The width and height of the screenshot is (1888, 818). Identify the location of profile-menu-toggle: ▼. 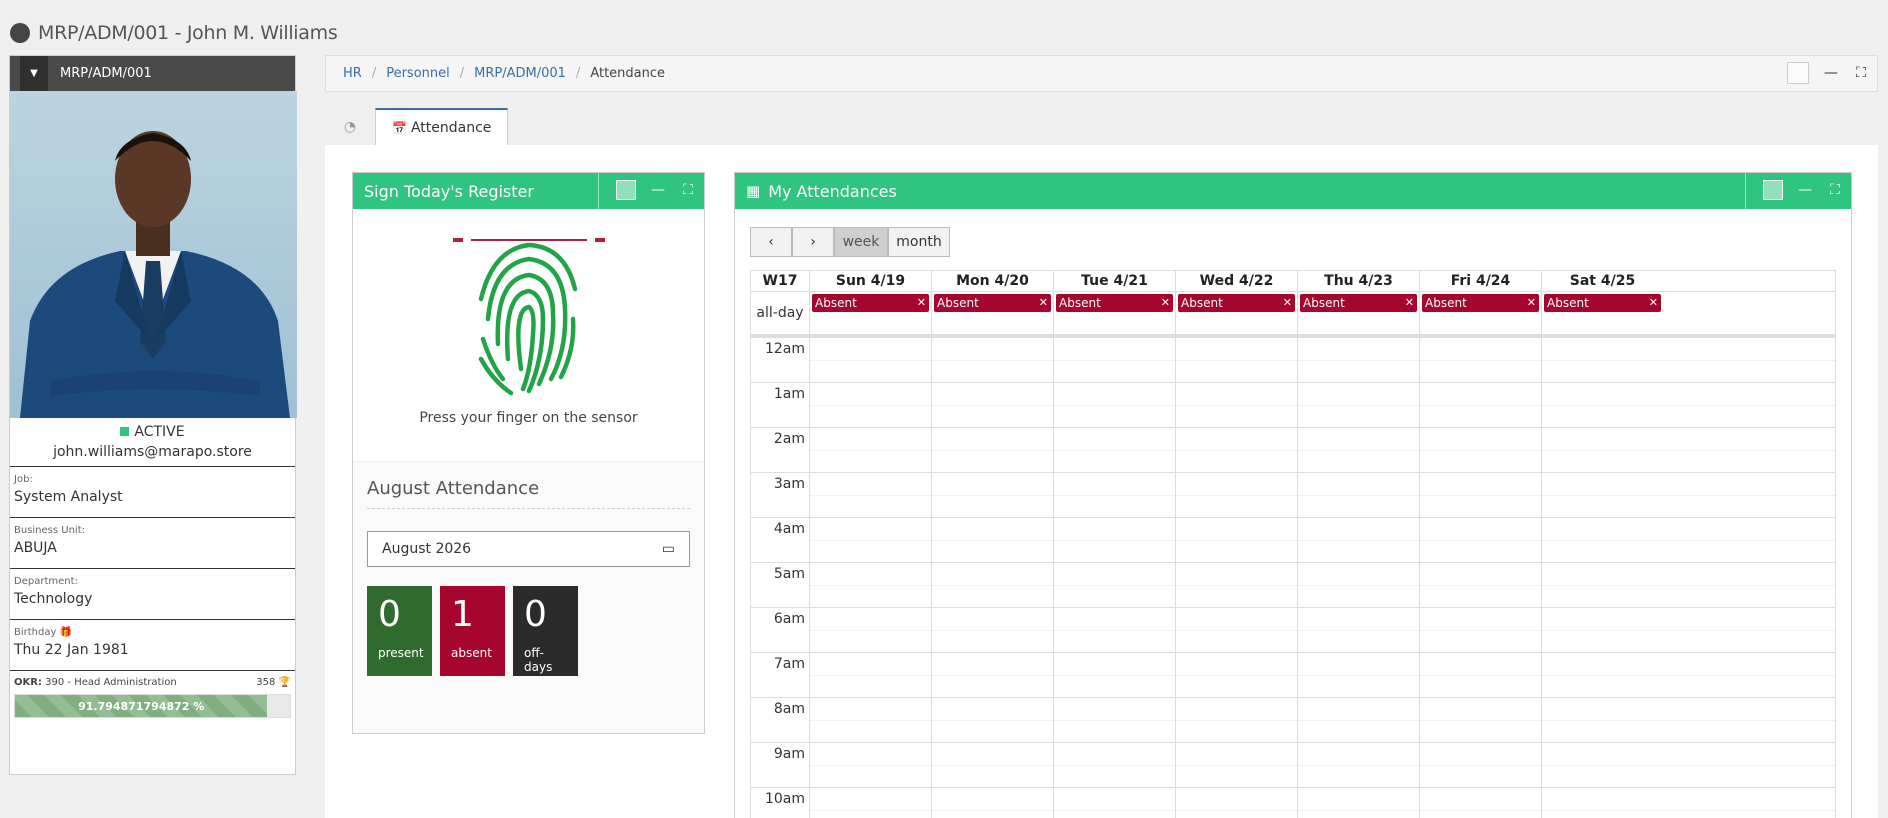
(34, 73).